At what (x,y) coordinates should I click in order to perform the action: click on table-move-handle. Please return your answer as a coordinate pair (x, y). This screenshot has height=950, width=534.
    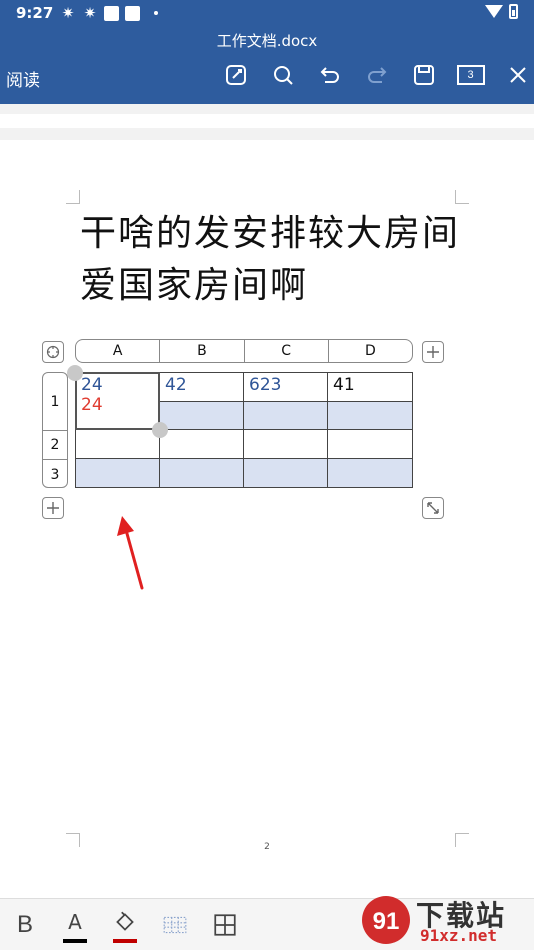
    Looking at the image, I should click on (53, 352).